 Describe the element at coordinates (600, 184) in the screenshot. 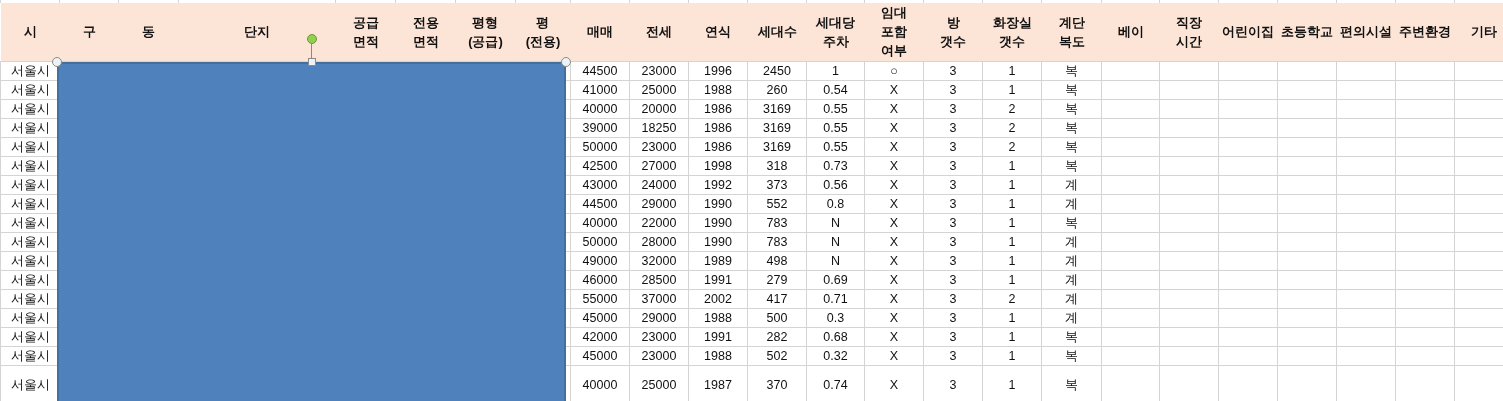

I see `table-cell: 43000` at that location.